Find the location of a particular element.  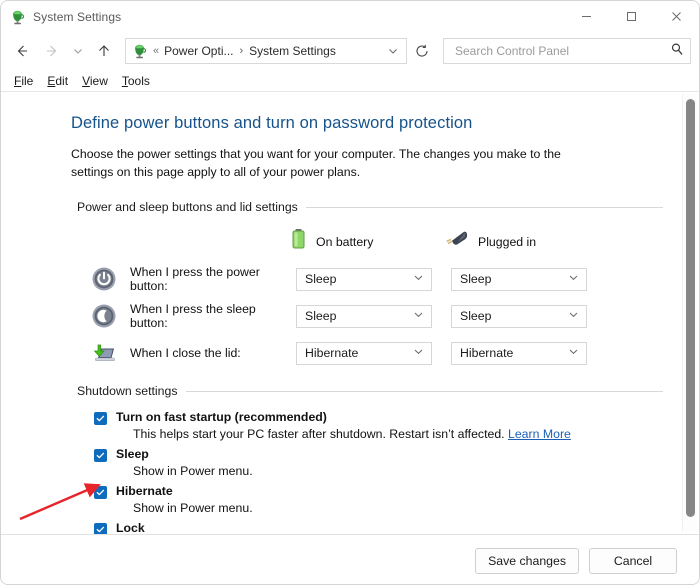

checkbox-sub-sleep: Show in Power menu. is located at coordinates (193, 471).